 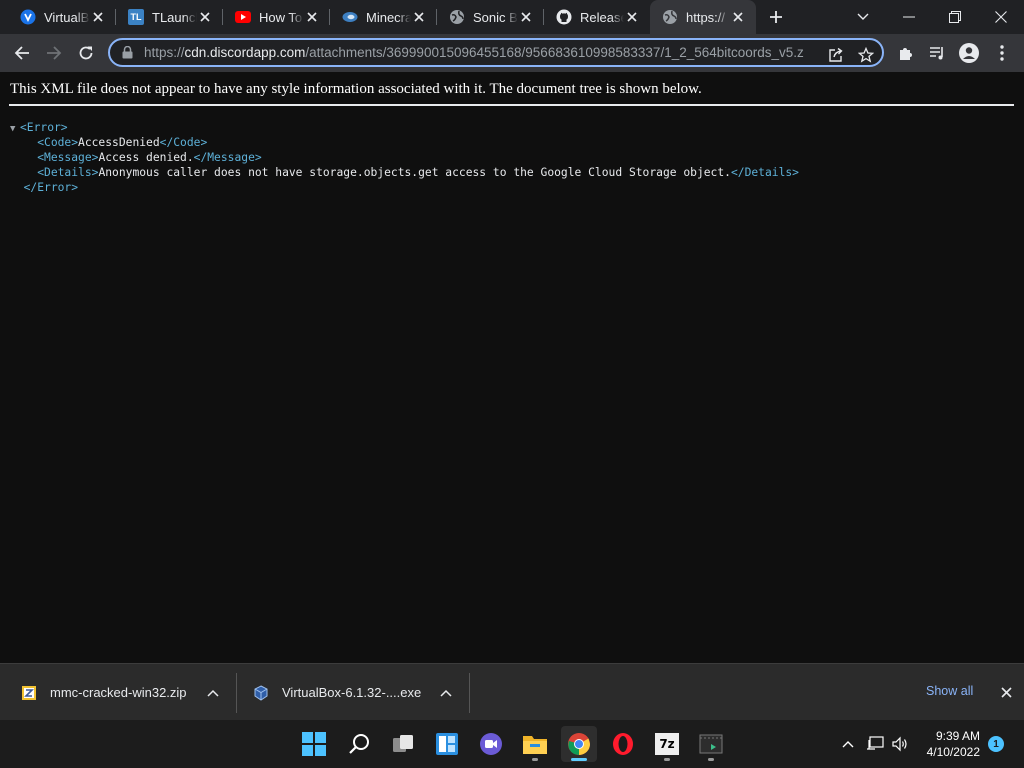 I want to click on xml-tag-error-open: <Error>, so click(x=44, y=127).